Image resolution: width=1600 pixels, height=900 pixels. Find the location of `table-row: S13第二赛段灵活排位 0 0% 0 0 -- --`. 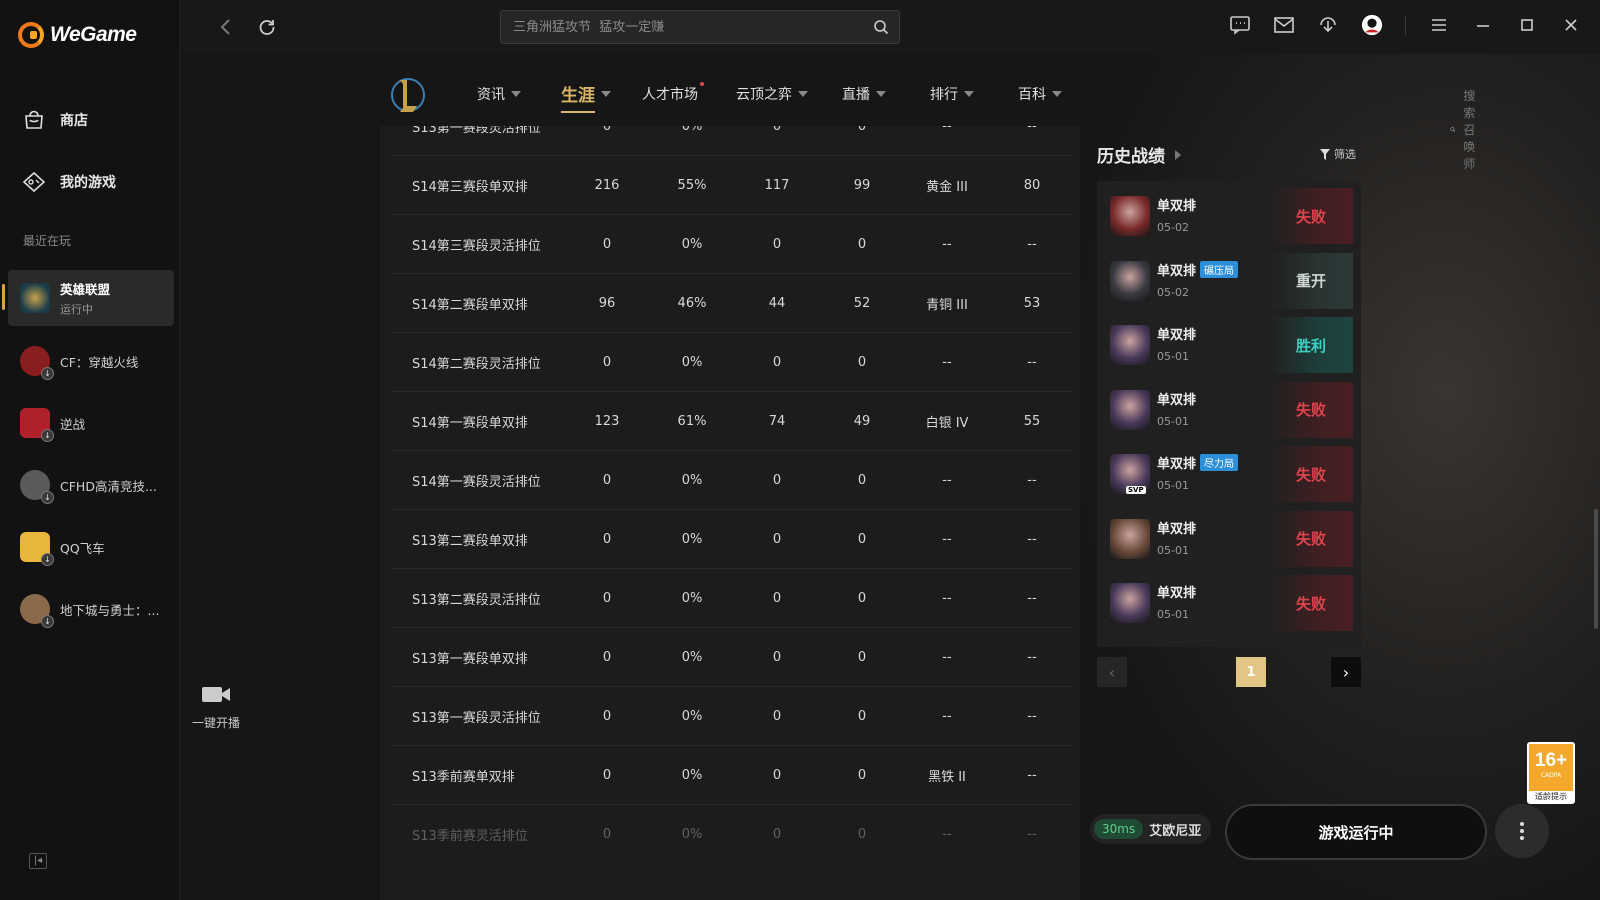

table-row: S13第二赛段灵活排位 0 0% 0 0 -- -- is located at coordinates (732, 598).